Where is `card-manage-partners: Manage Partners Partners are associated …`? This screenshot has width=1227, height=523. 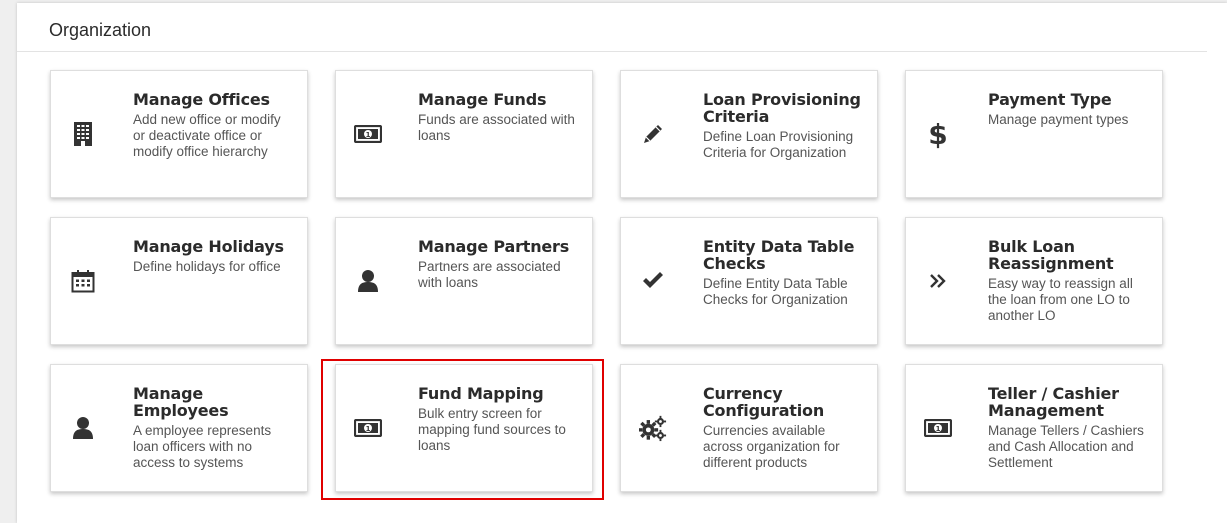
card-manage-partners: Manage Partners Partners are associated … is located at coordinates (464, 281).